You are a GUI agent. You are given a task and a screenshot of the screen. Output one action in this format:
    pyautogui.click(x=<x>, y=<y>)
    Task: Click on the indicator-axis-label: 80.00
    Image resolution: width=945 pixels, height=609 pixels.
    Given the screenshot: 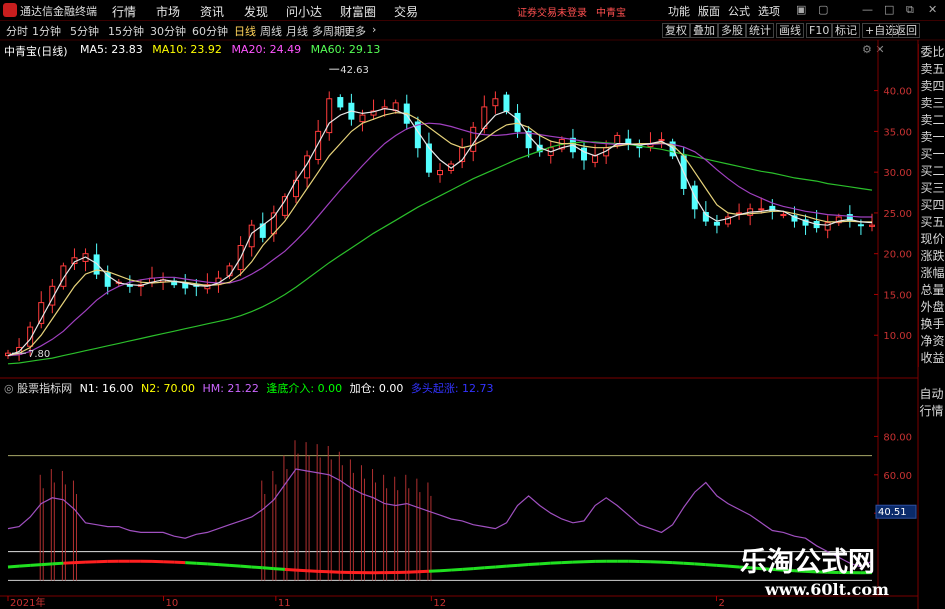 What is the action you would take?
    pyautogui.click(x=897, y=437)
    